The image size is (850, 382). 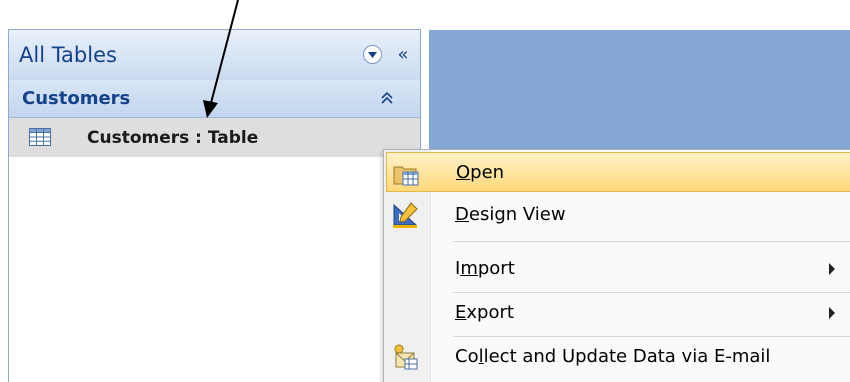 What do you see at coordinates (480, 172) in the screenshot?
I see `menu-item-label: Open` at bounding box center [480, 172].